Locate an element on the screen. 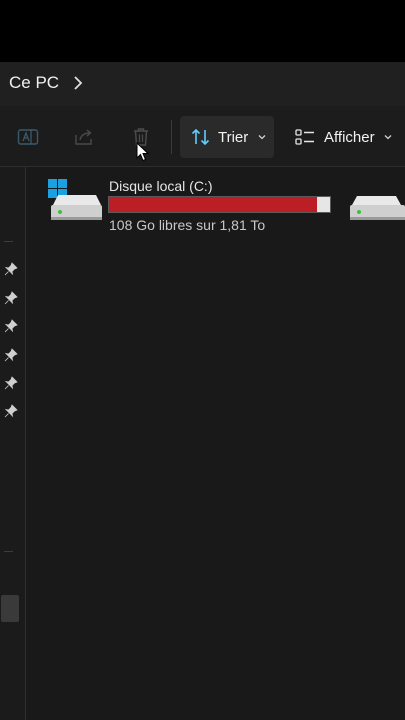 The height and width of the screenshot is (720, 405). address-bar: Ce PC is located at coordinates (202, 84).